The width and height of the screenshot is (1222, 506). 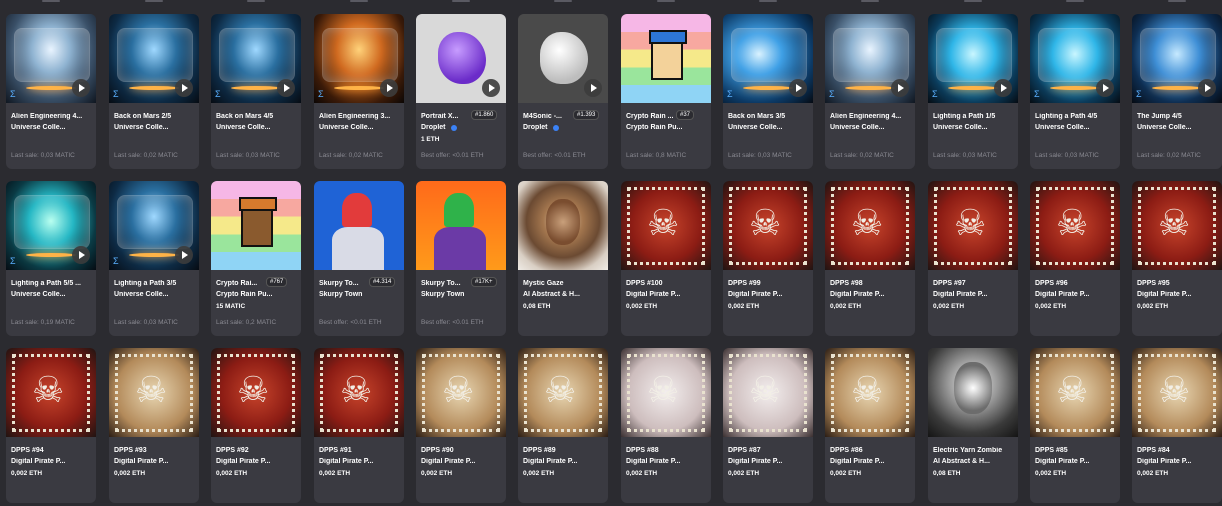 I want to click on nft-title: DPPS #99, so click(x=769, y=283).